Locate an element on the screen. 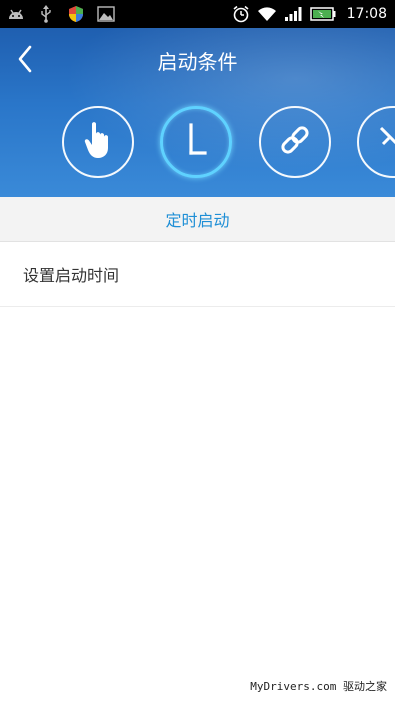  clock-condition-button is located at coordinates (196, 142).